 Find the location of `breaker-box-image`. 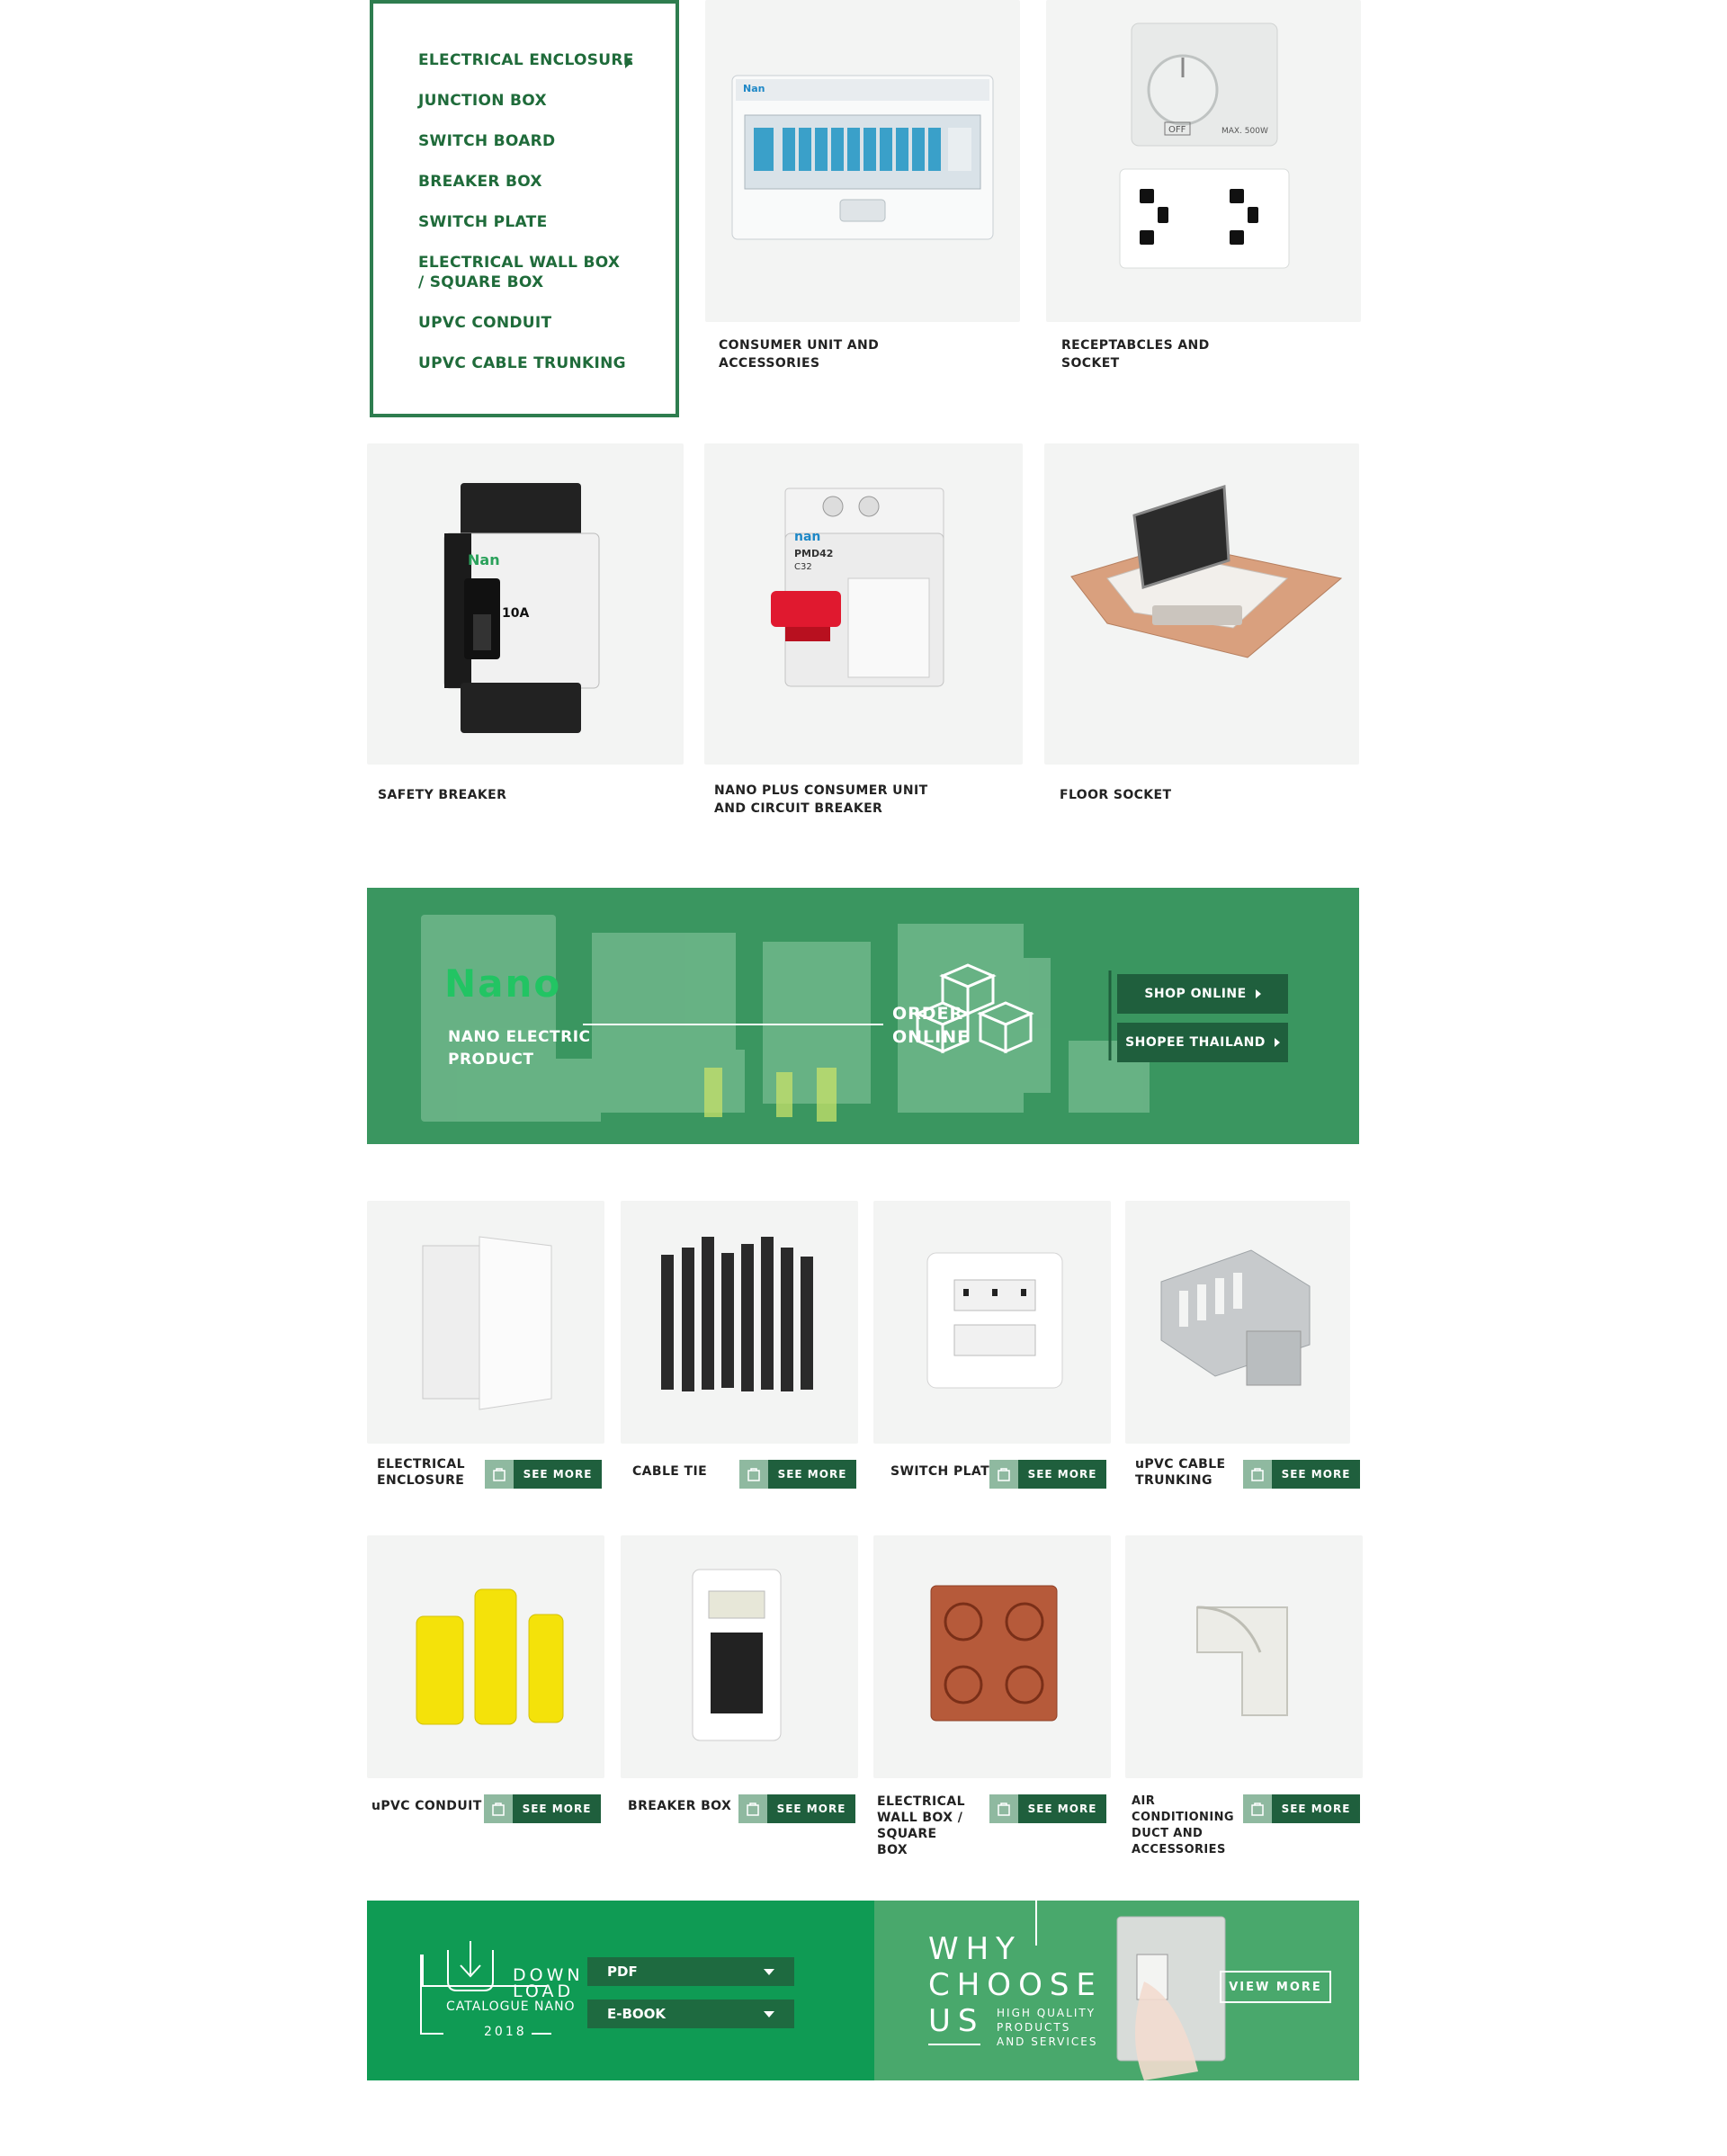

breaker-box-image is located at coordinates (737, 1655).